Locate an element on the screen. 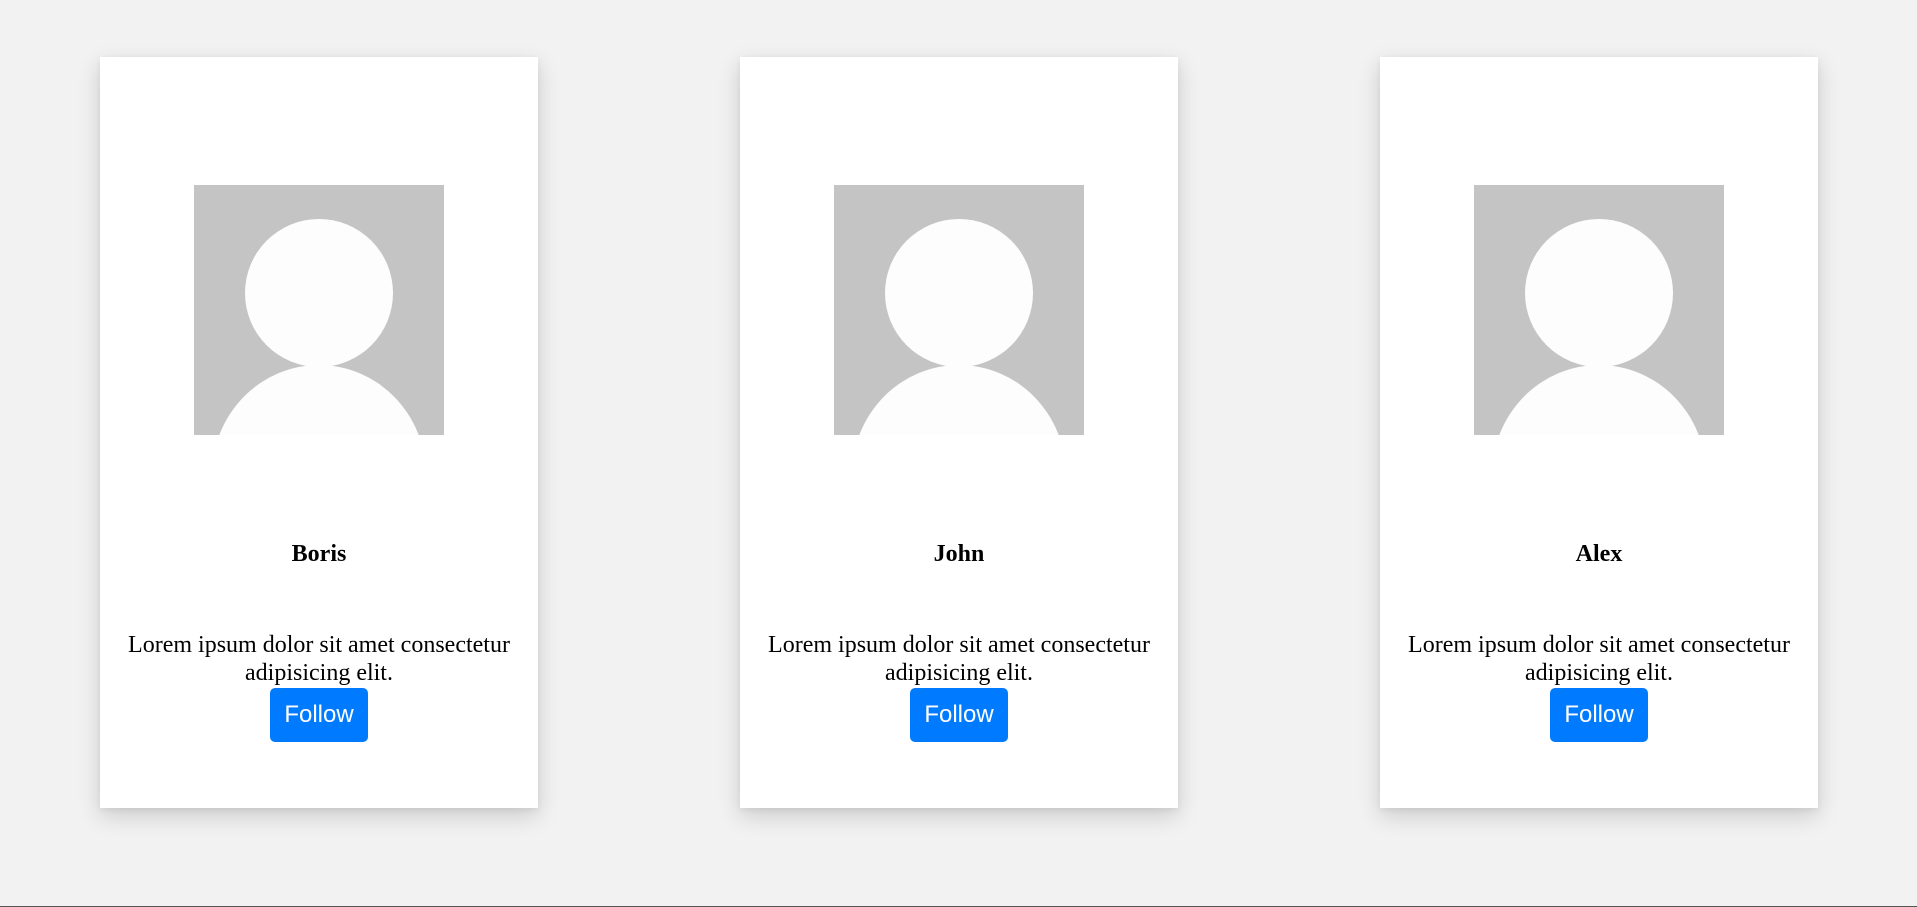 This screenshot has height=907, width=1917. profile-name: John is located at coordinates (959, 554).